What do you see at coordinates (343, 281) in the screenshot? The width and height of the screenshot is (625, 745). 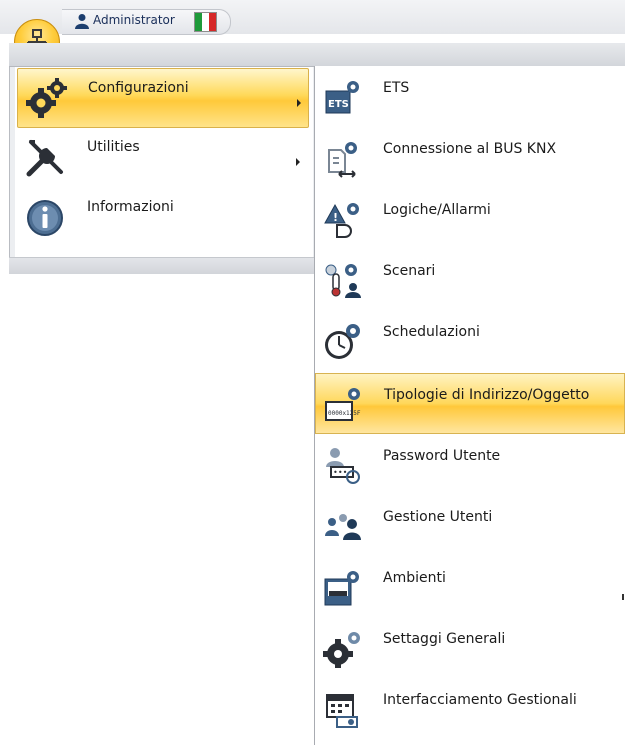 I see `scenes-icon` at bounding box center [343, 281].